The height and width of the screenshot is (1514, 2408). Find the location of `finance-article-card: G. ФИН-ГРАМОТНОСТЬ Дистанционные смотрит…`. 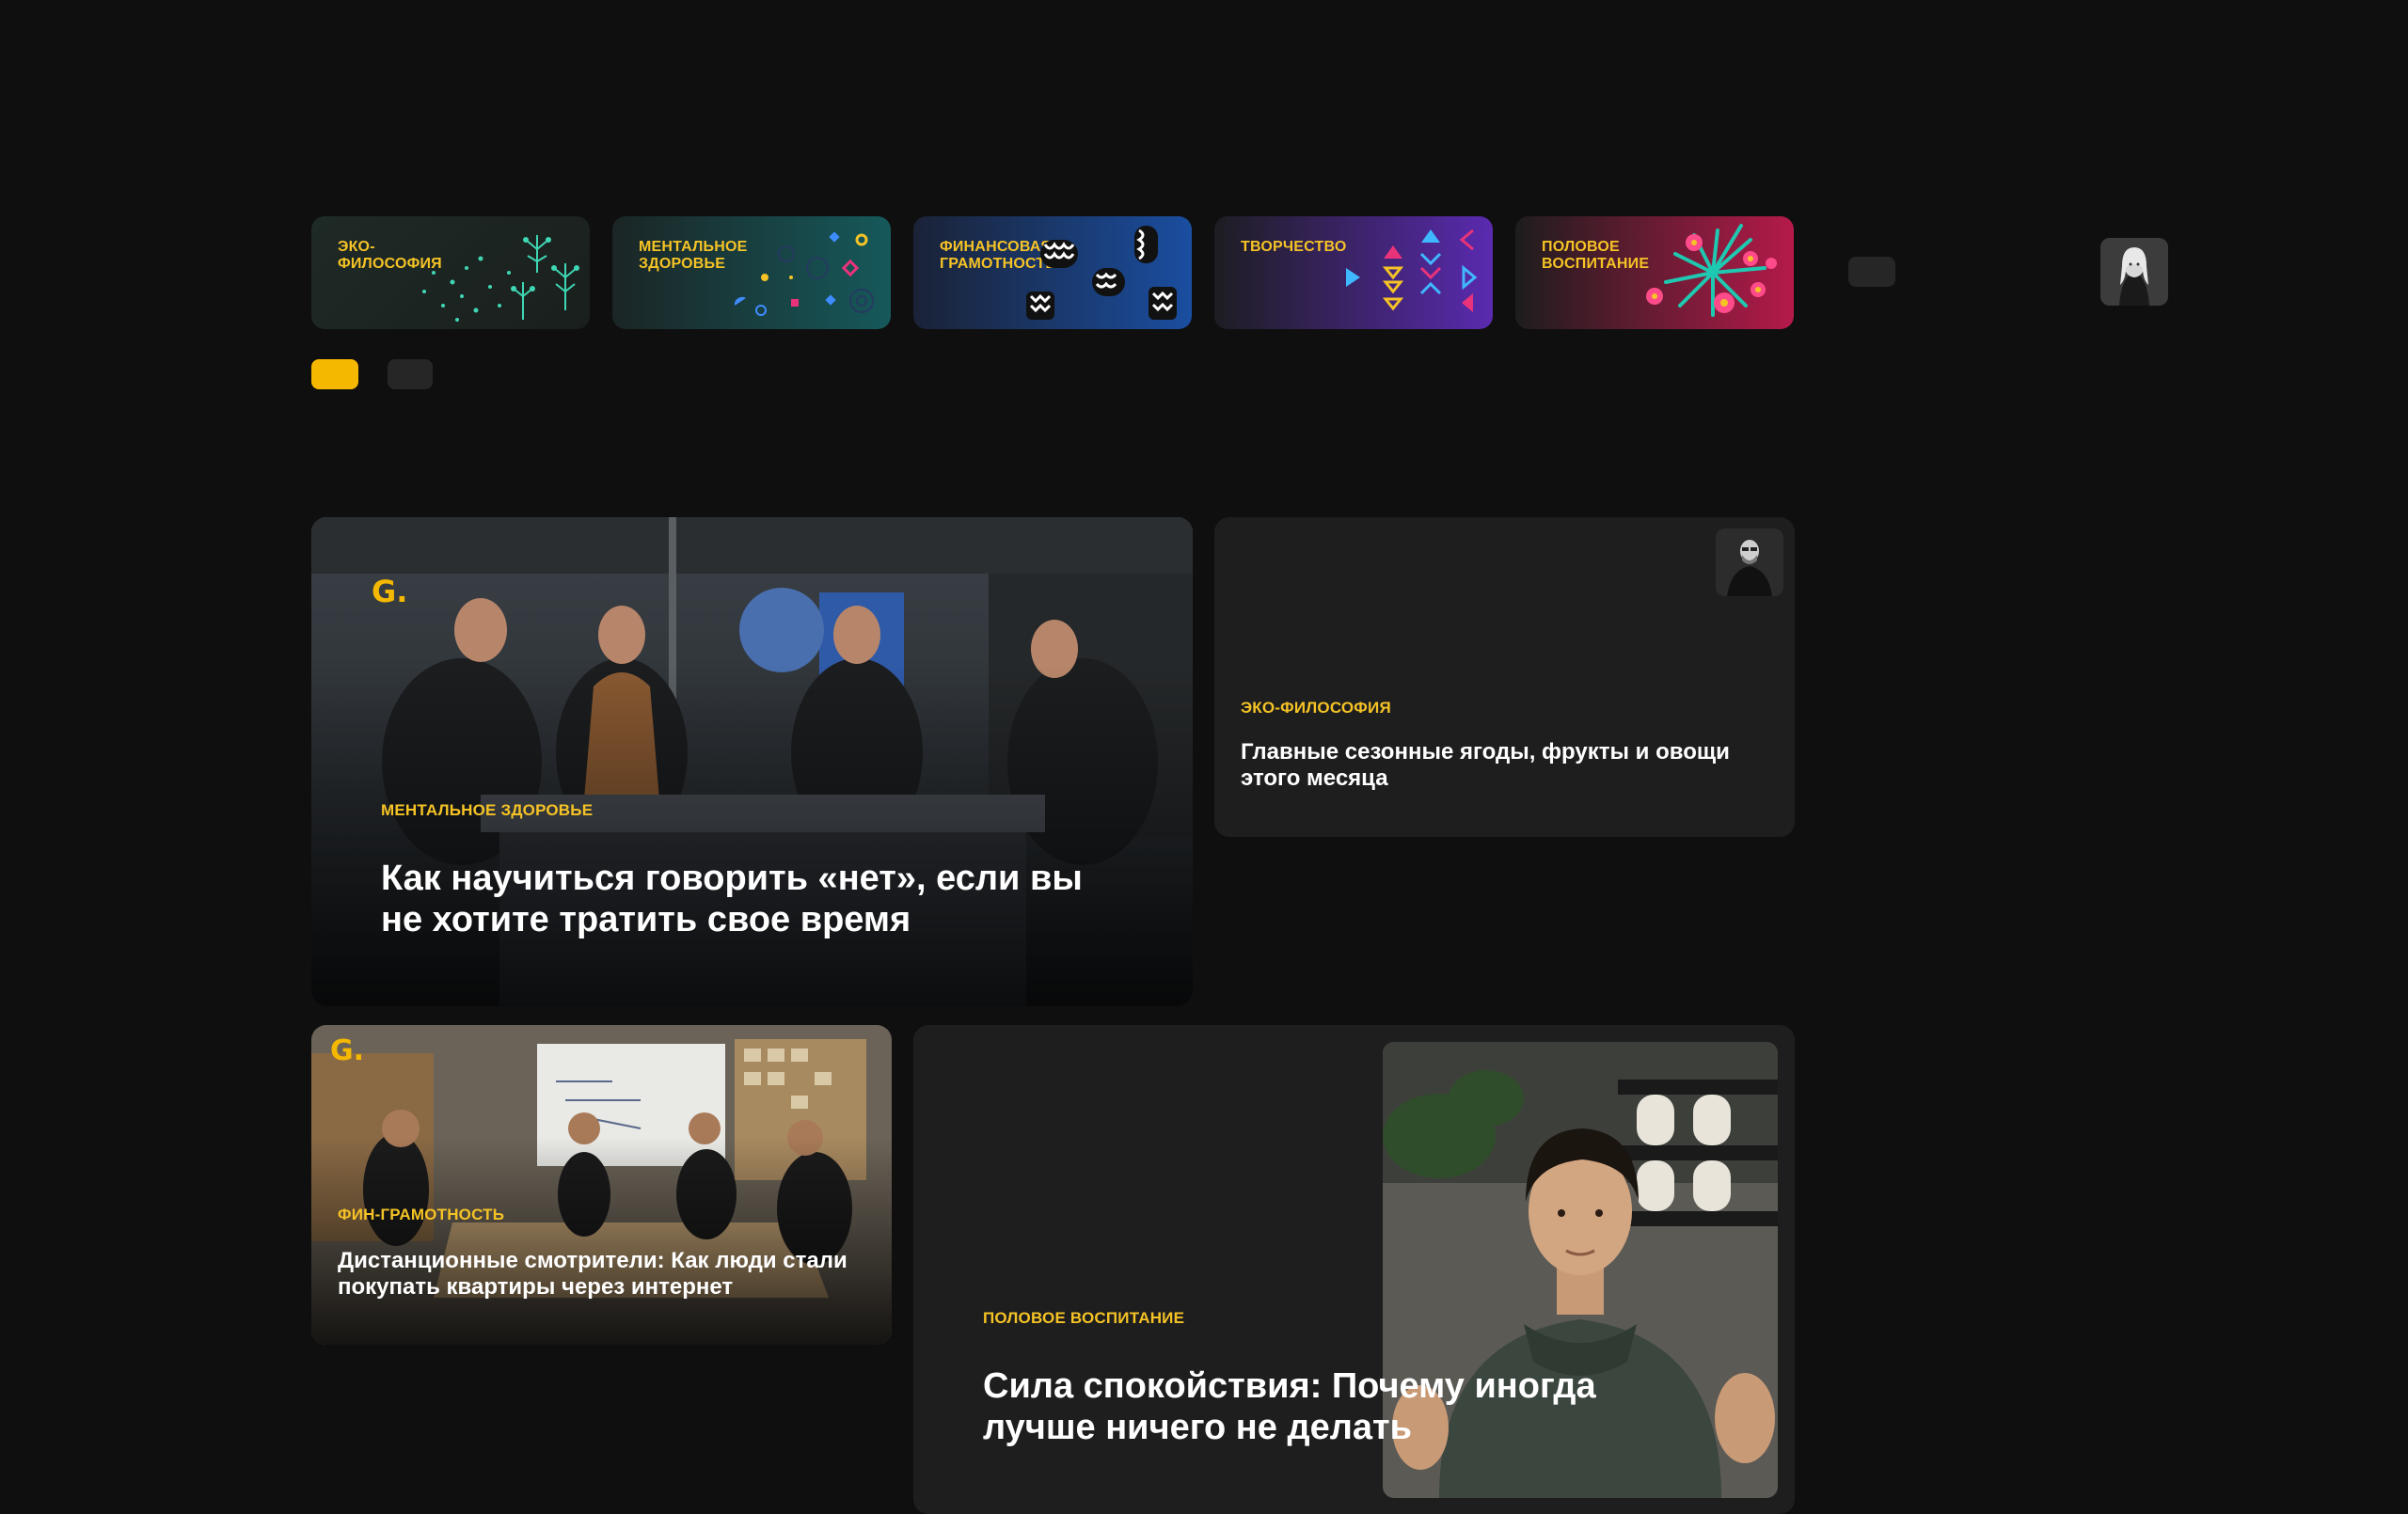

finance-article-card: G. ФИН-ГРАМОТНОСТЬ Дистанционные смотрит… is located at coordinates (601, 1185).